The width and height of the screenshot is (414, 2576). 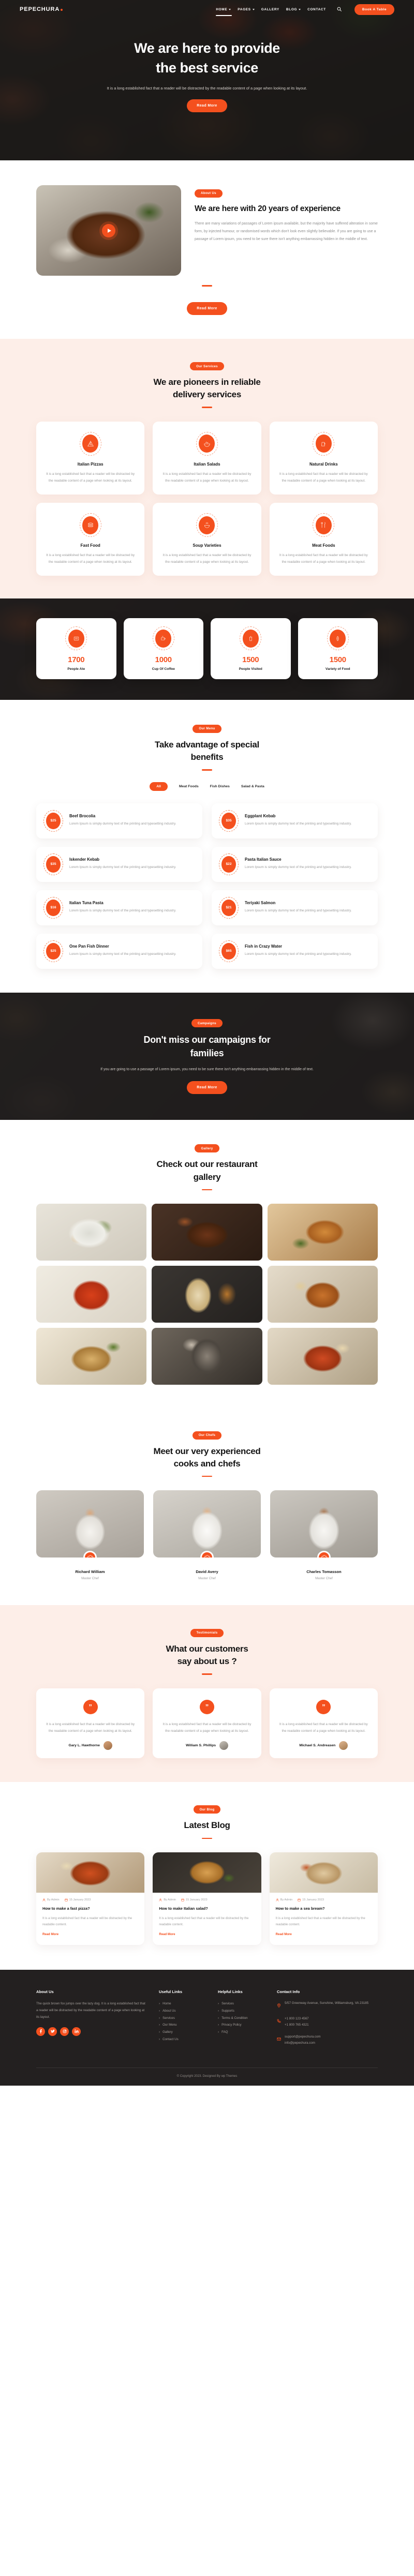 I want to click on counter-icon-ring, so click(x=163, y=638).